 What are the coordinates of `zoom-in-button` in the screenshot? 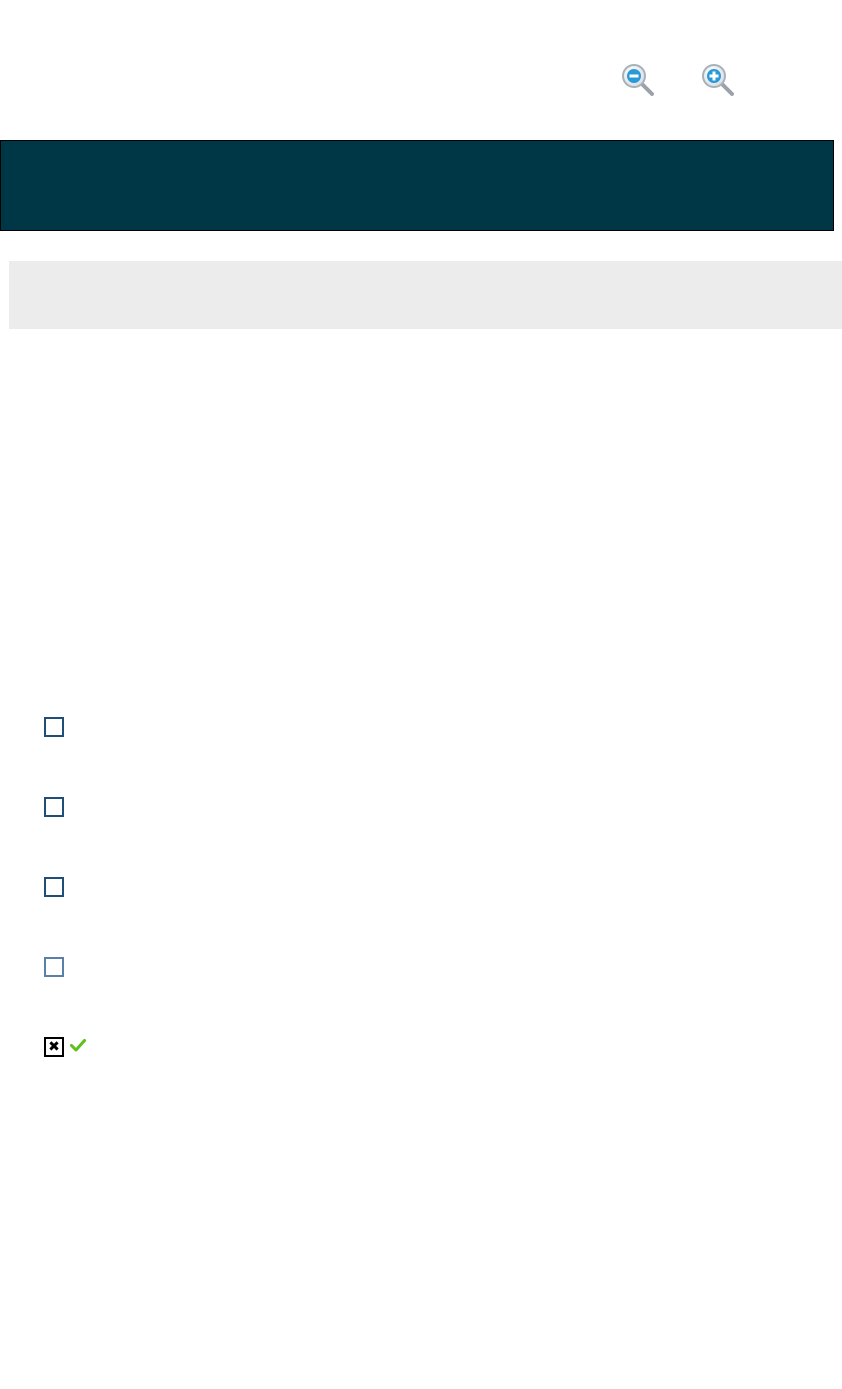 It's located at (718, 80).